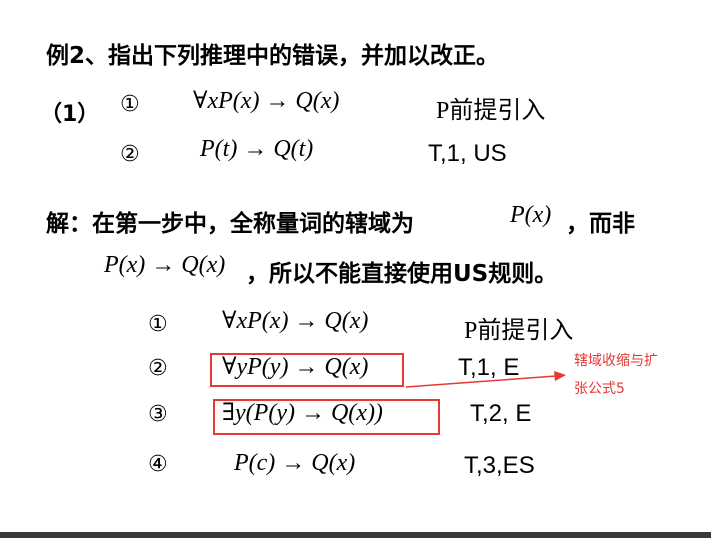 This screenshot has height=538, width=711. Describe the element at coordinates (531, 215) in the screenshot. I see `solution-line-1-formula: P(x)` at that location.